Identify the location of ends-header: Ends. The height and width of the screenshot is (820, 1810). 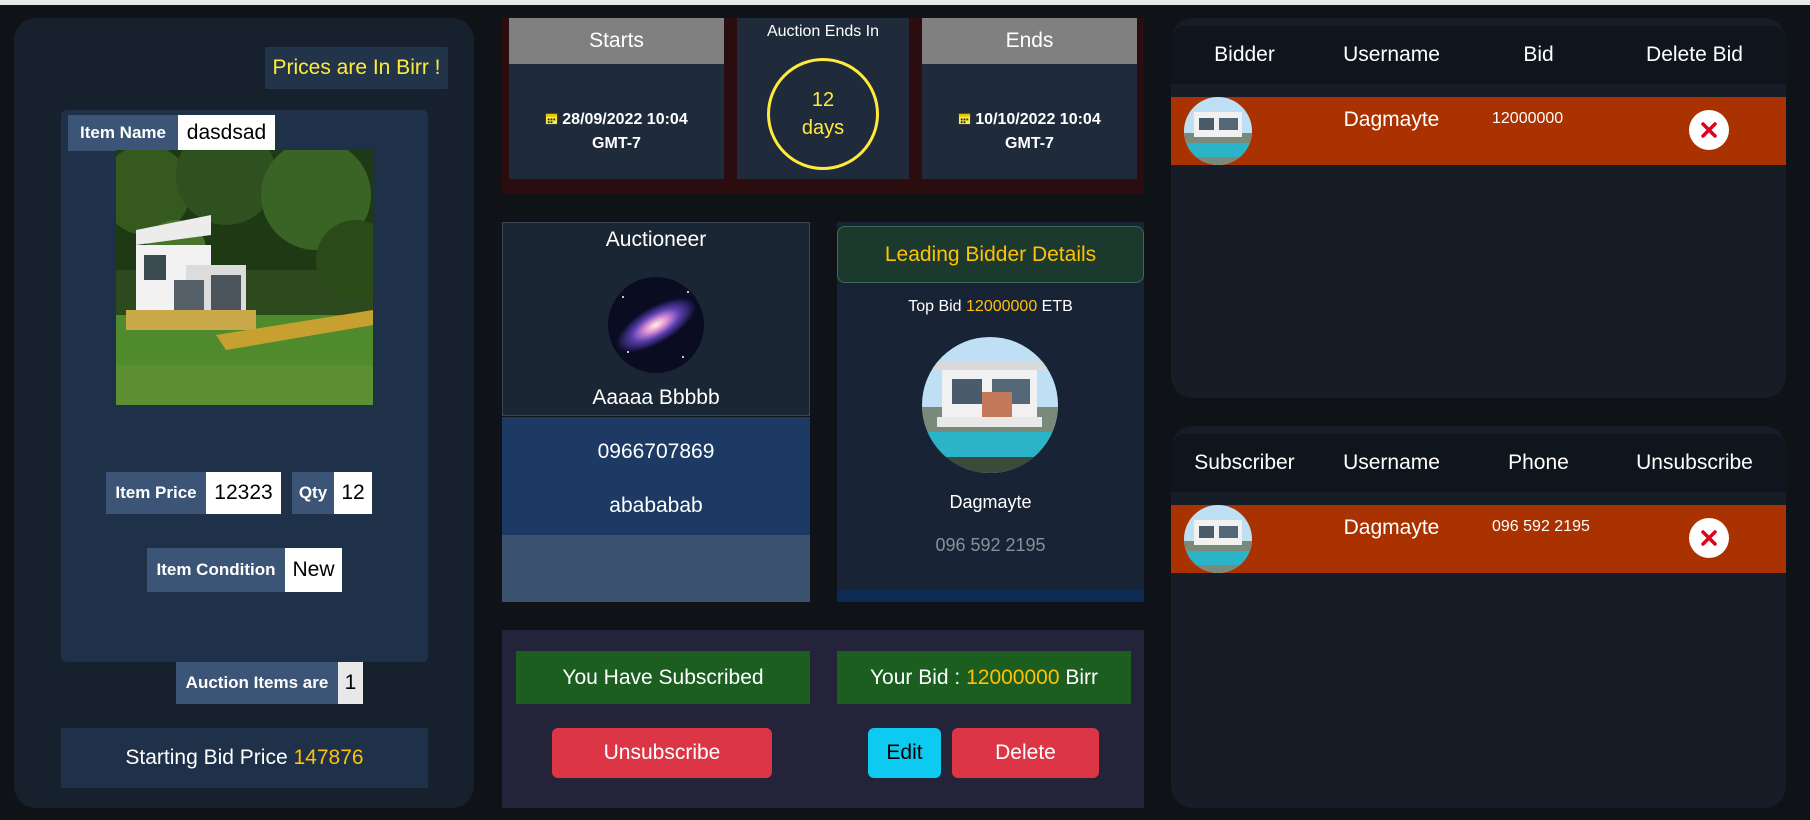
(1029, 41).